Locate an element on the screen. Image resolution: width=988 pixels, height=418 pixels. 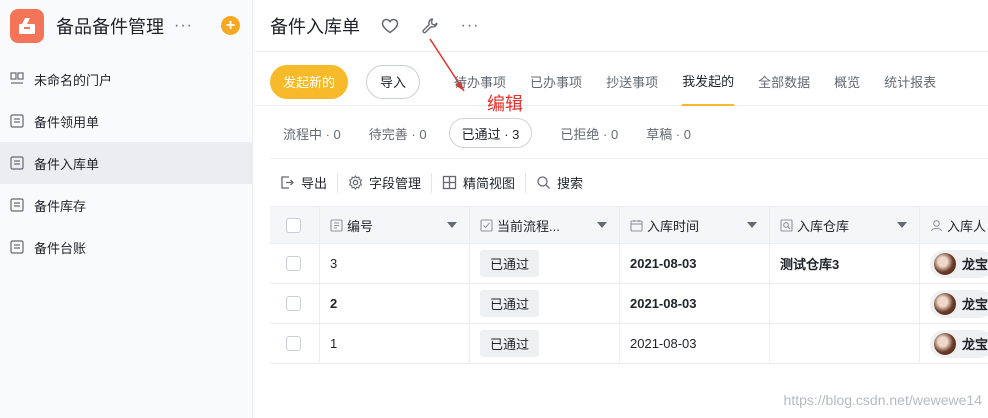
lookup-icon is located at coordinates (786, 225).